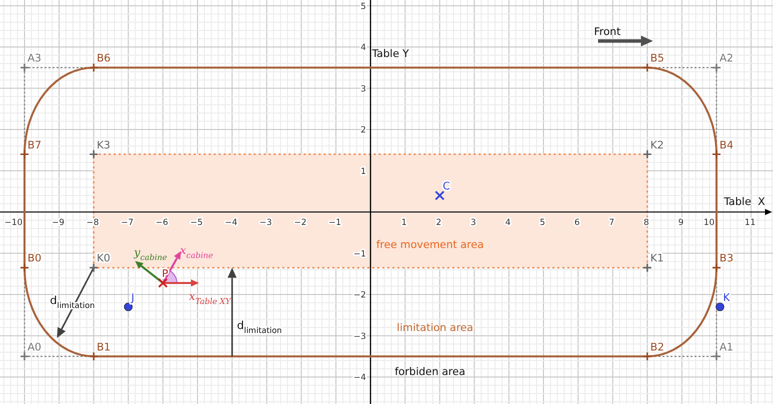  What do you see at coordinates (625, 41) in the screenshot?
I see `direction-arrow` at bounding box center [625, 41].